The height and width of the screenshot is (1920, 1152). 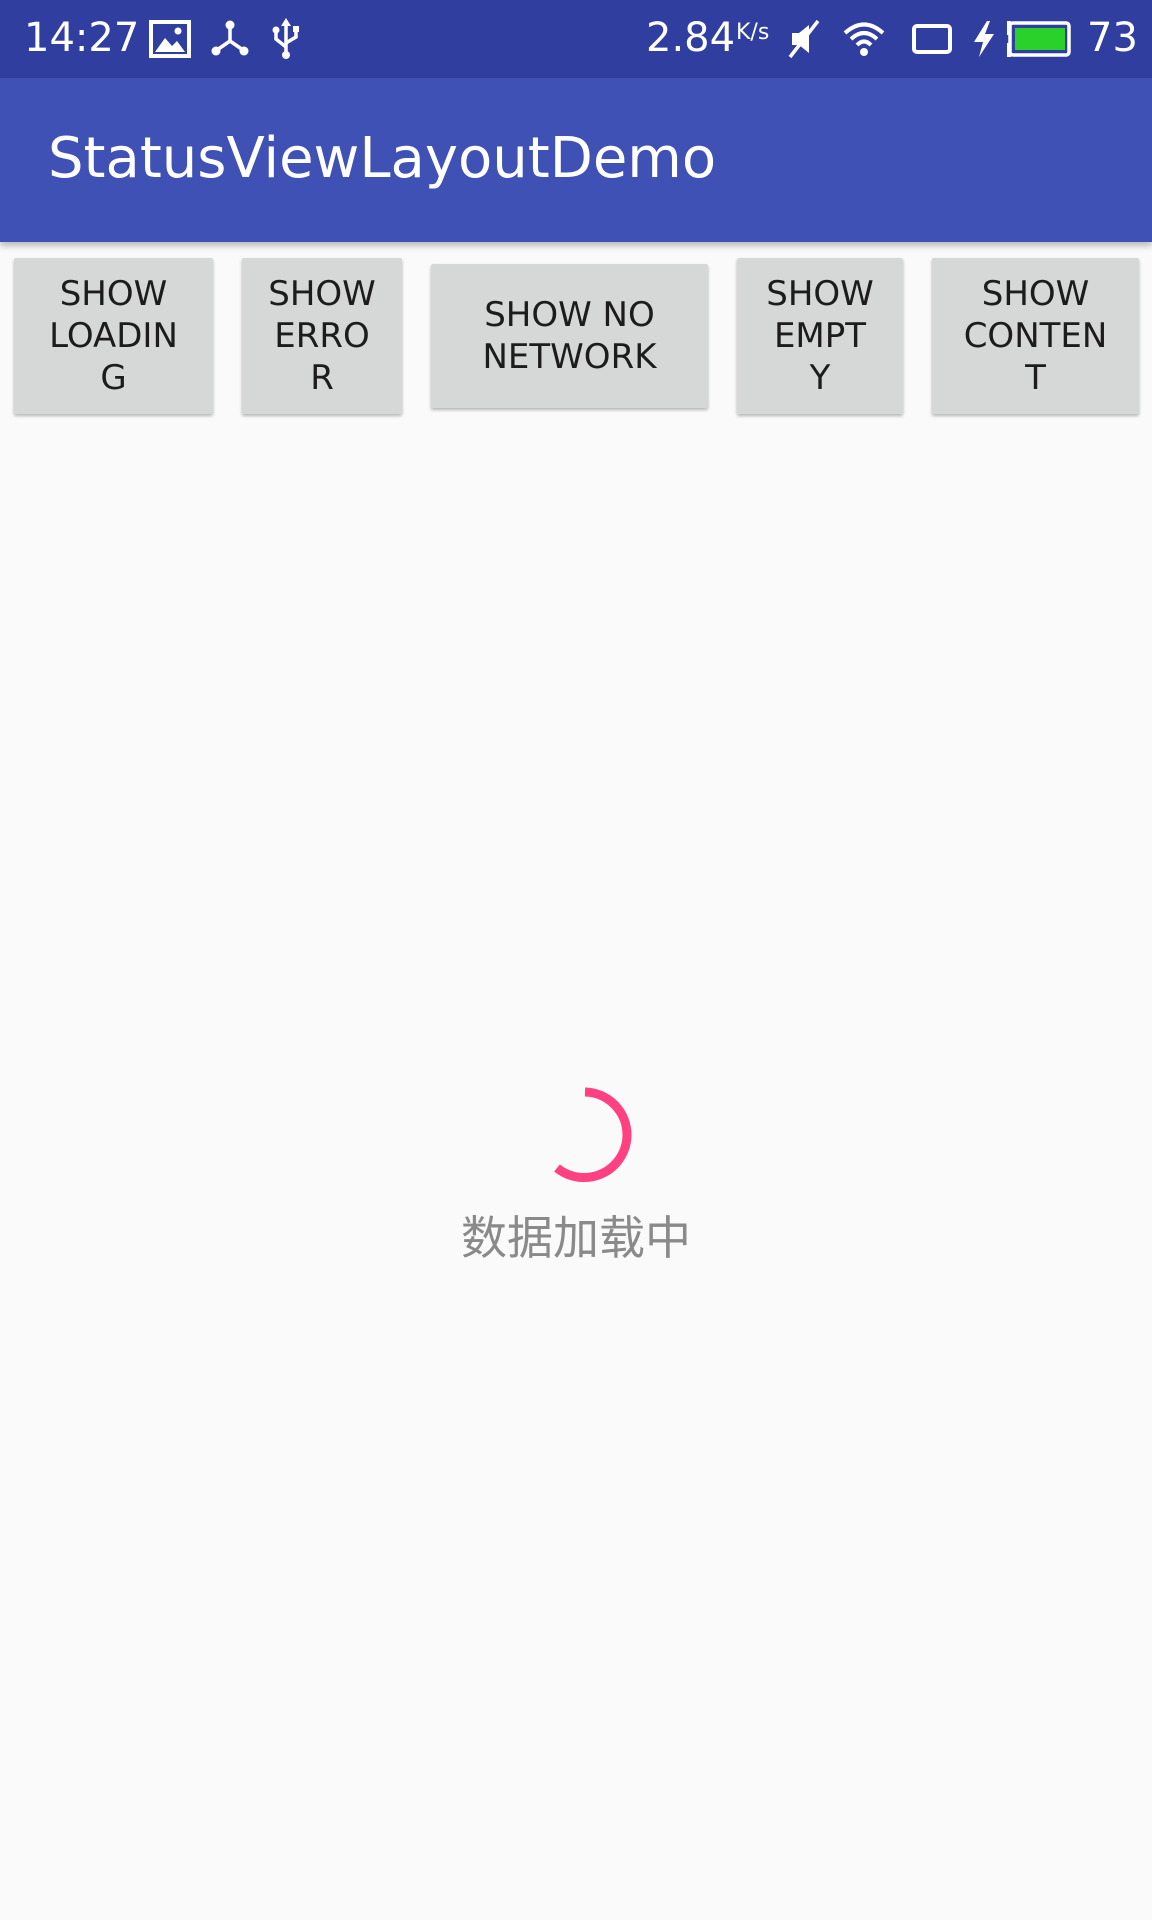 What do you see at coordinates (984, 39) in the screenshot?
I see `charging-icon` at bounding box center [984, 39].